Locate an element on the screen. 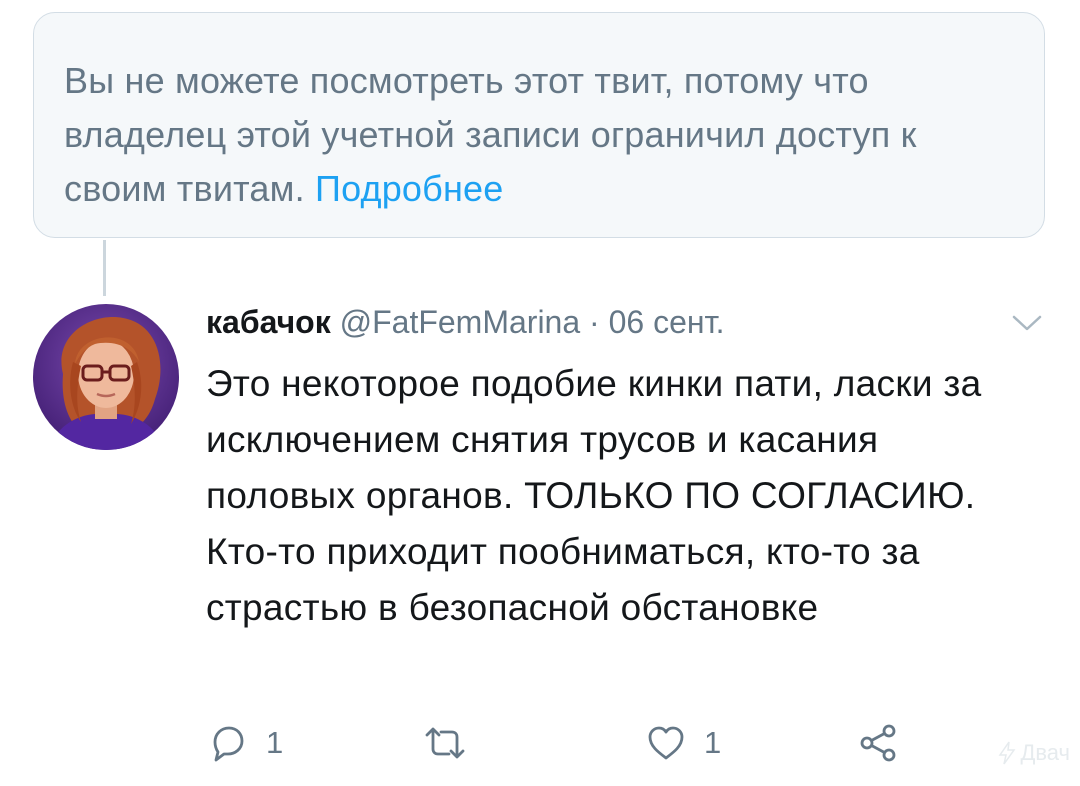 The height and width of the screenshot is (786, 1080). tweet-date: 06 сент. is located at coordinates (667, 322).